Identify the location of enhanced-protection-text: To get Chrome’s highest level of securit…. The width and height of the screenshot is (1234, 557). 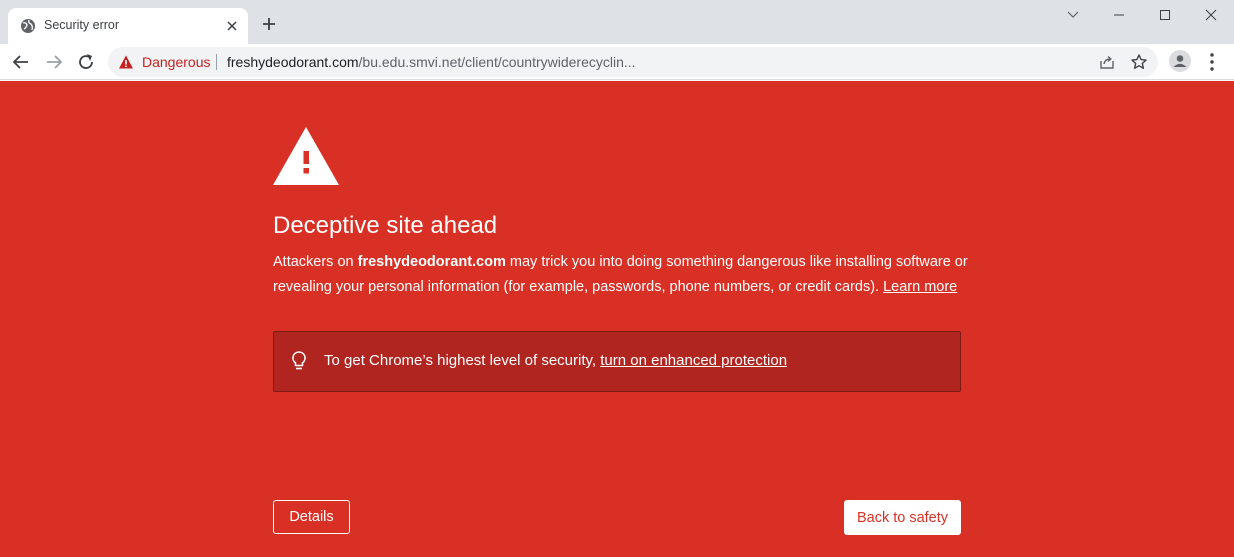
(555, 360).